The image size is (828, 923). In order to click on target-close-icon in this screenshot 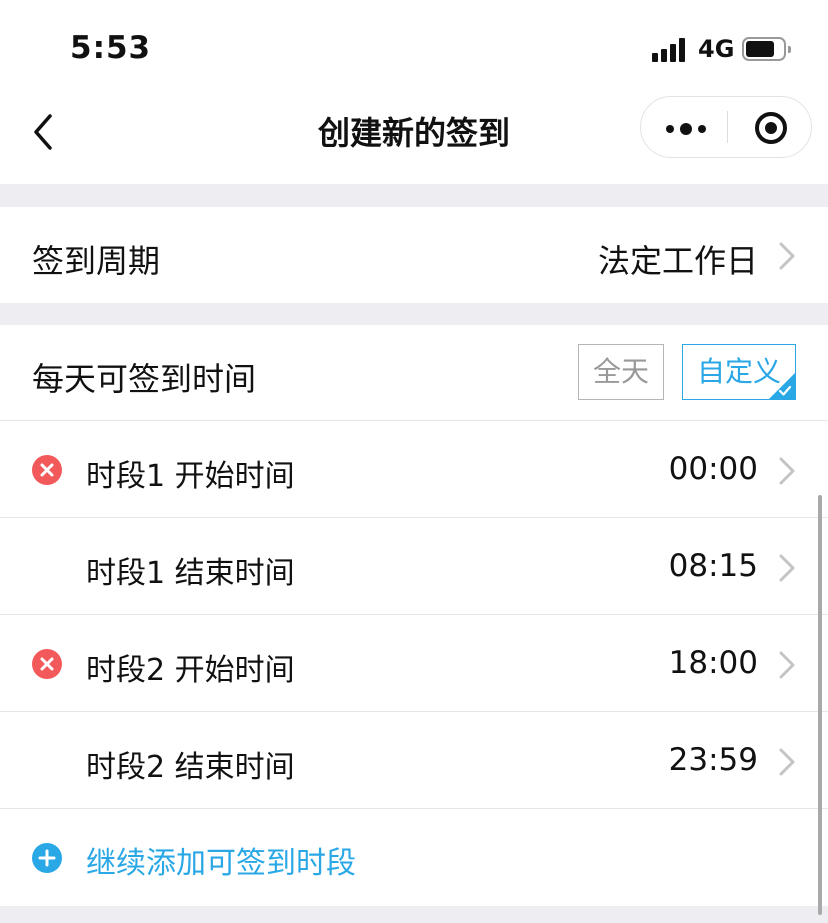, I will do `click(771, 128)`.